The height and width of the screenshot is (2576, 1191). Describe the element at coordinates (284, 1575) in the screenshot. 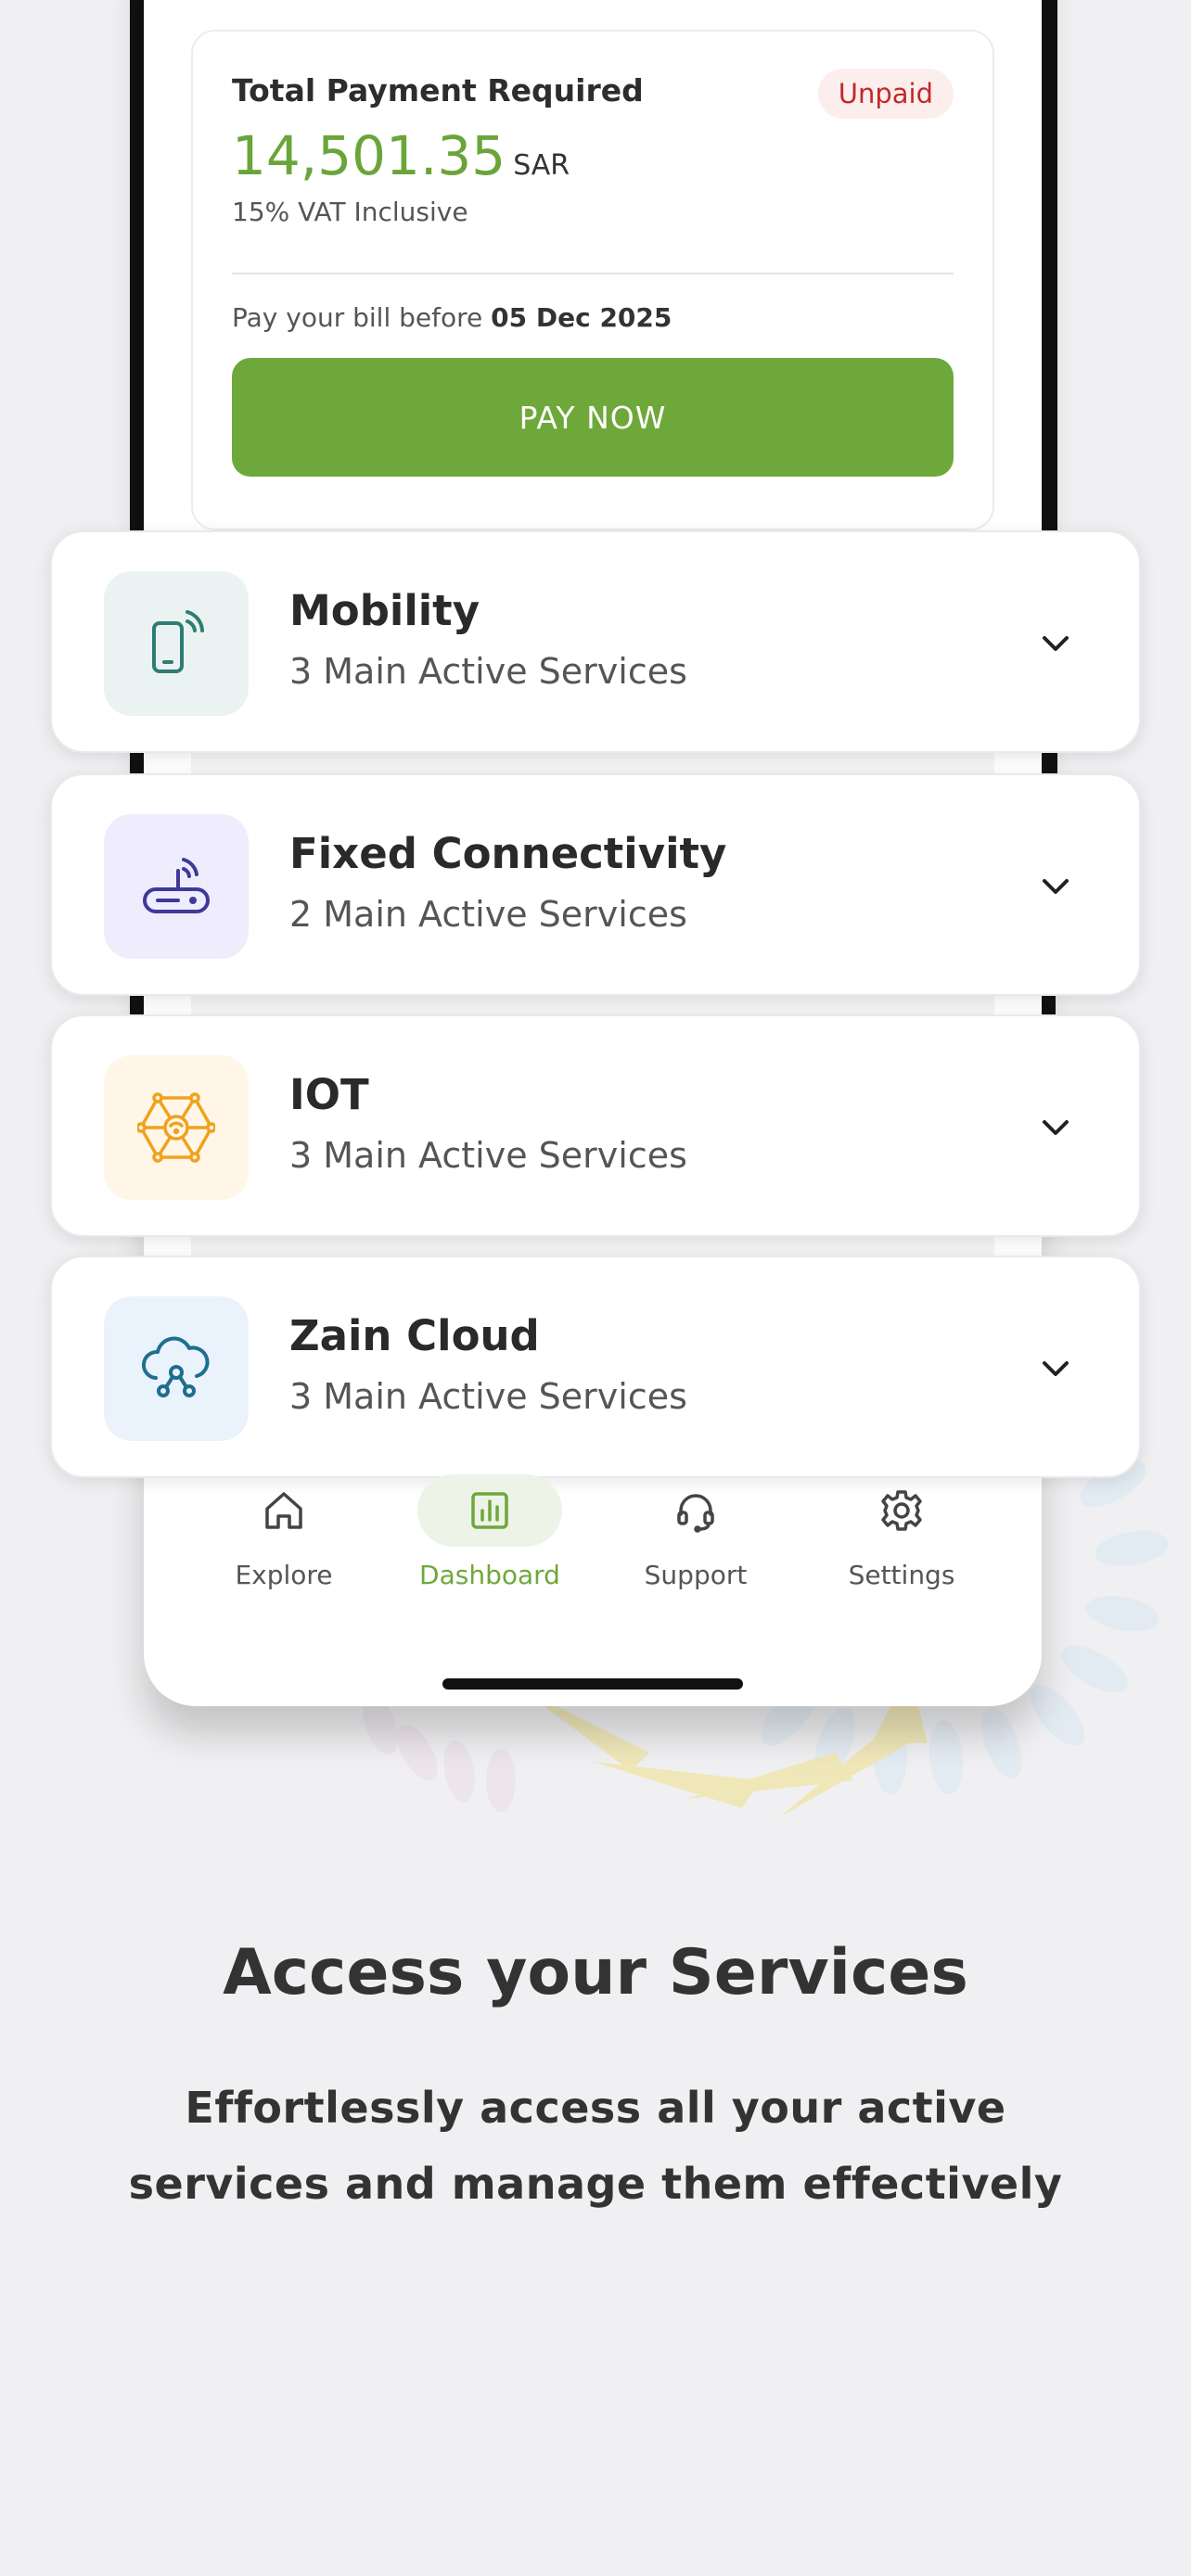

I see `nav-label: Explore` at that location.